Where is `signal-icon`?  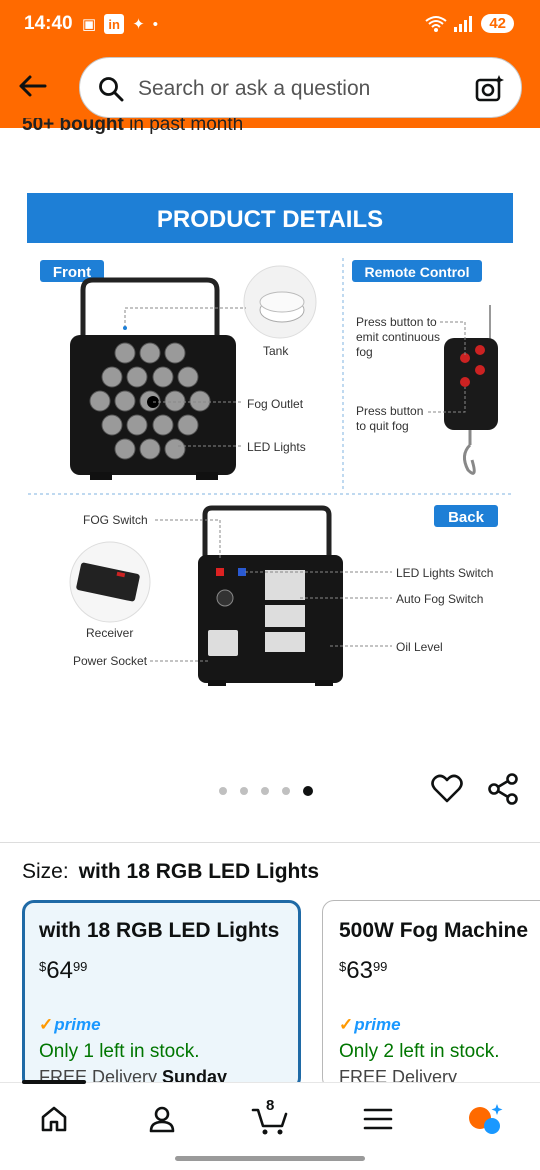
signal-icon is located at coordinates (463, 23).